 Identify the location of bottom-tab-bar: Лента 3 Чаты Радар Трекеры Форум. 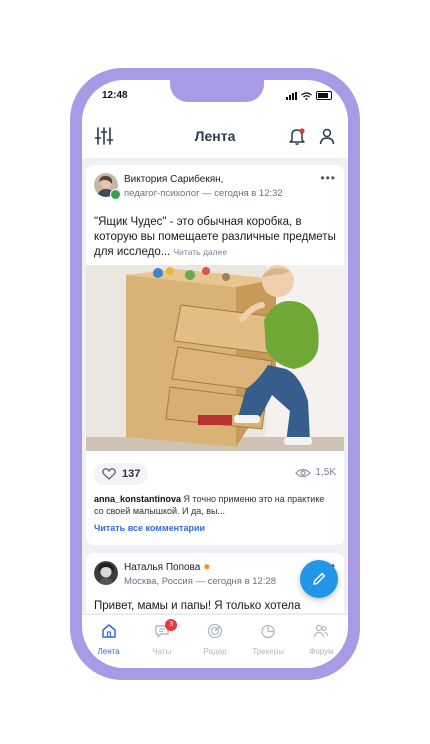
(215, 641).